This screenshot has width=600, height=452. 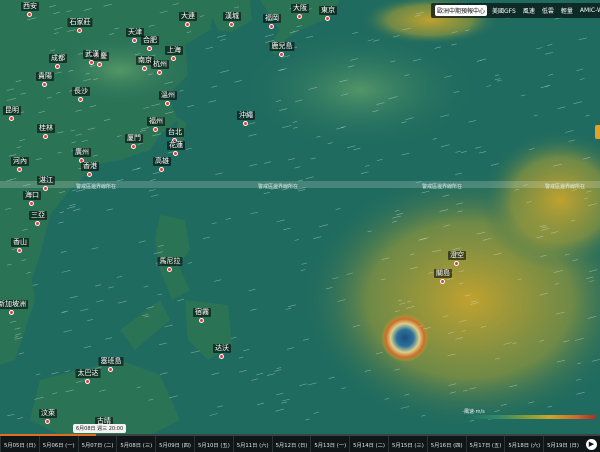 What do you see at coordinates (443, 273) in the screenshot?
I see `city-label: 關島` at bounding box center [443, 273].